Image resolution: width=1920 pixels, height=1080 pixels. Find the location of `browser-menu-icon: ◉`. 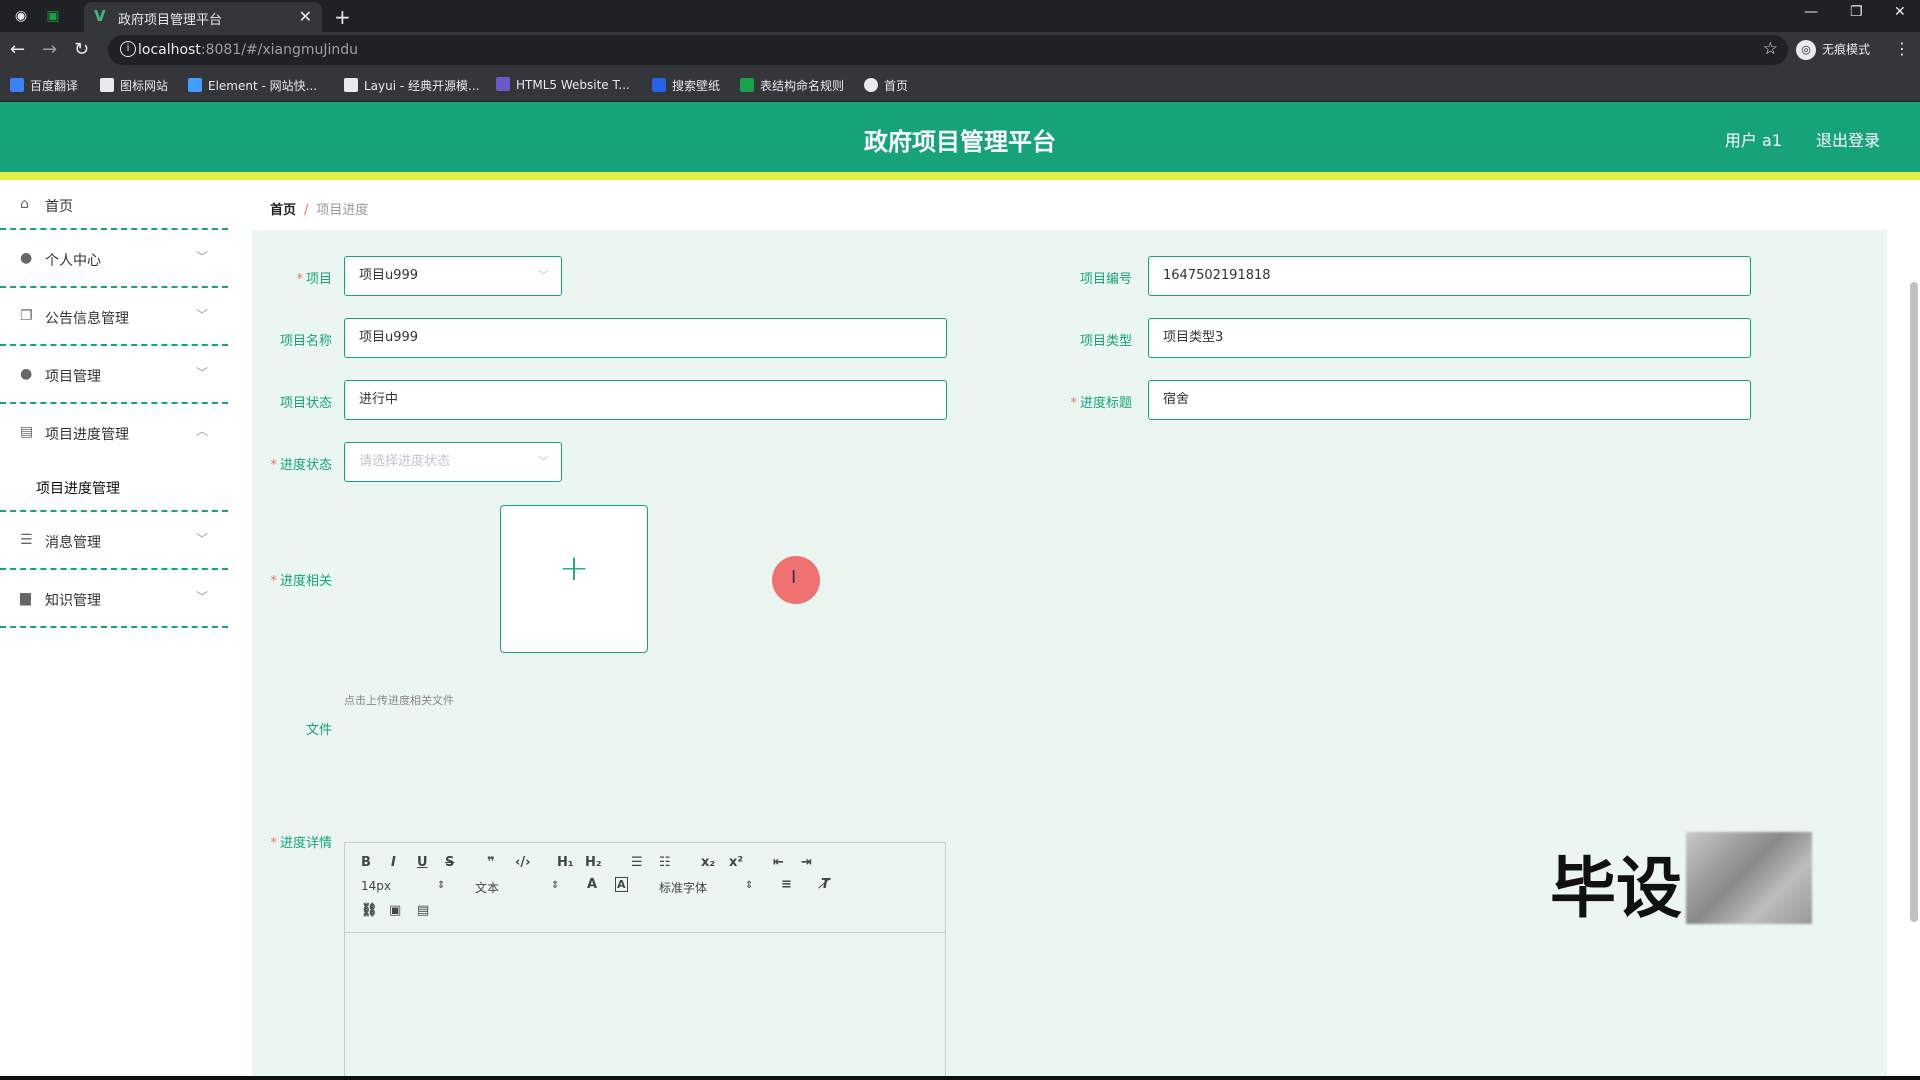

browser-menu-icon: ◉ is located at coordinates (21, 16).